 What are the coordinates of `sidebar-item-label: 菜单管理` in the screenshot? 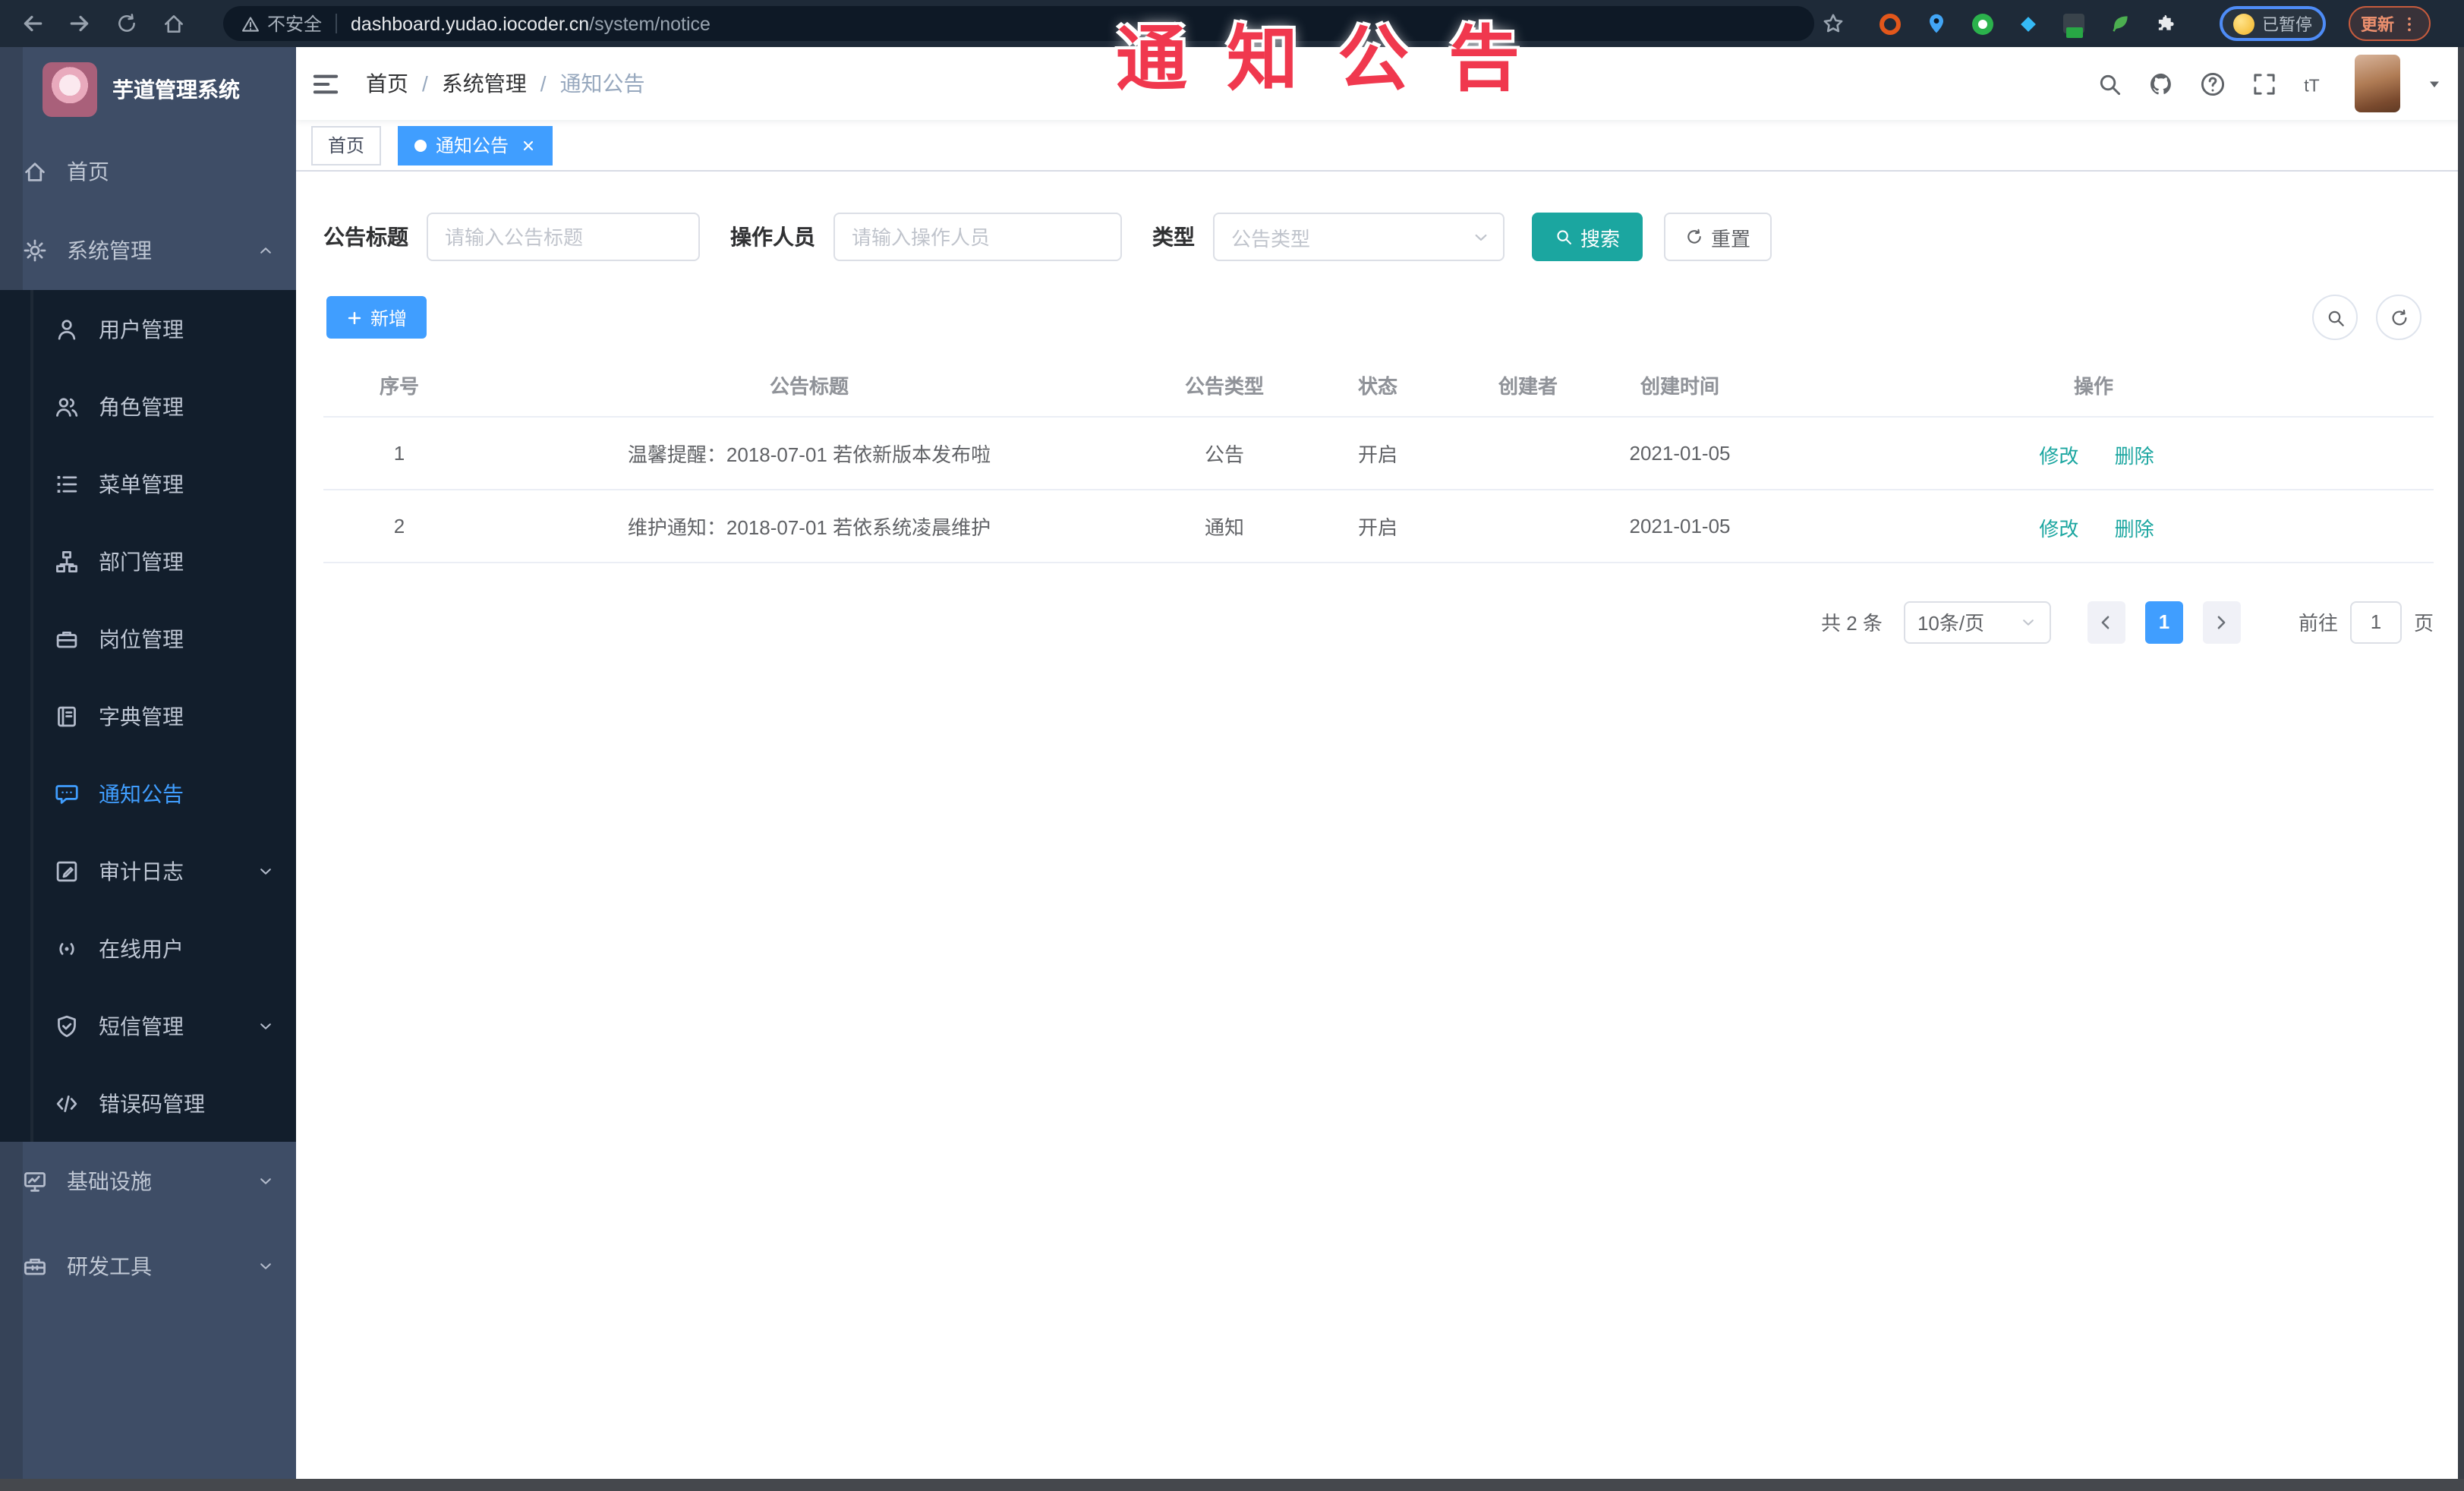 It's located at (141, 483).